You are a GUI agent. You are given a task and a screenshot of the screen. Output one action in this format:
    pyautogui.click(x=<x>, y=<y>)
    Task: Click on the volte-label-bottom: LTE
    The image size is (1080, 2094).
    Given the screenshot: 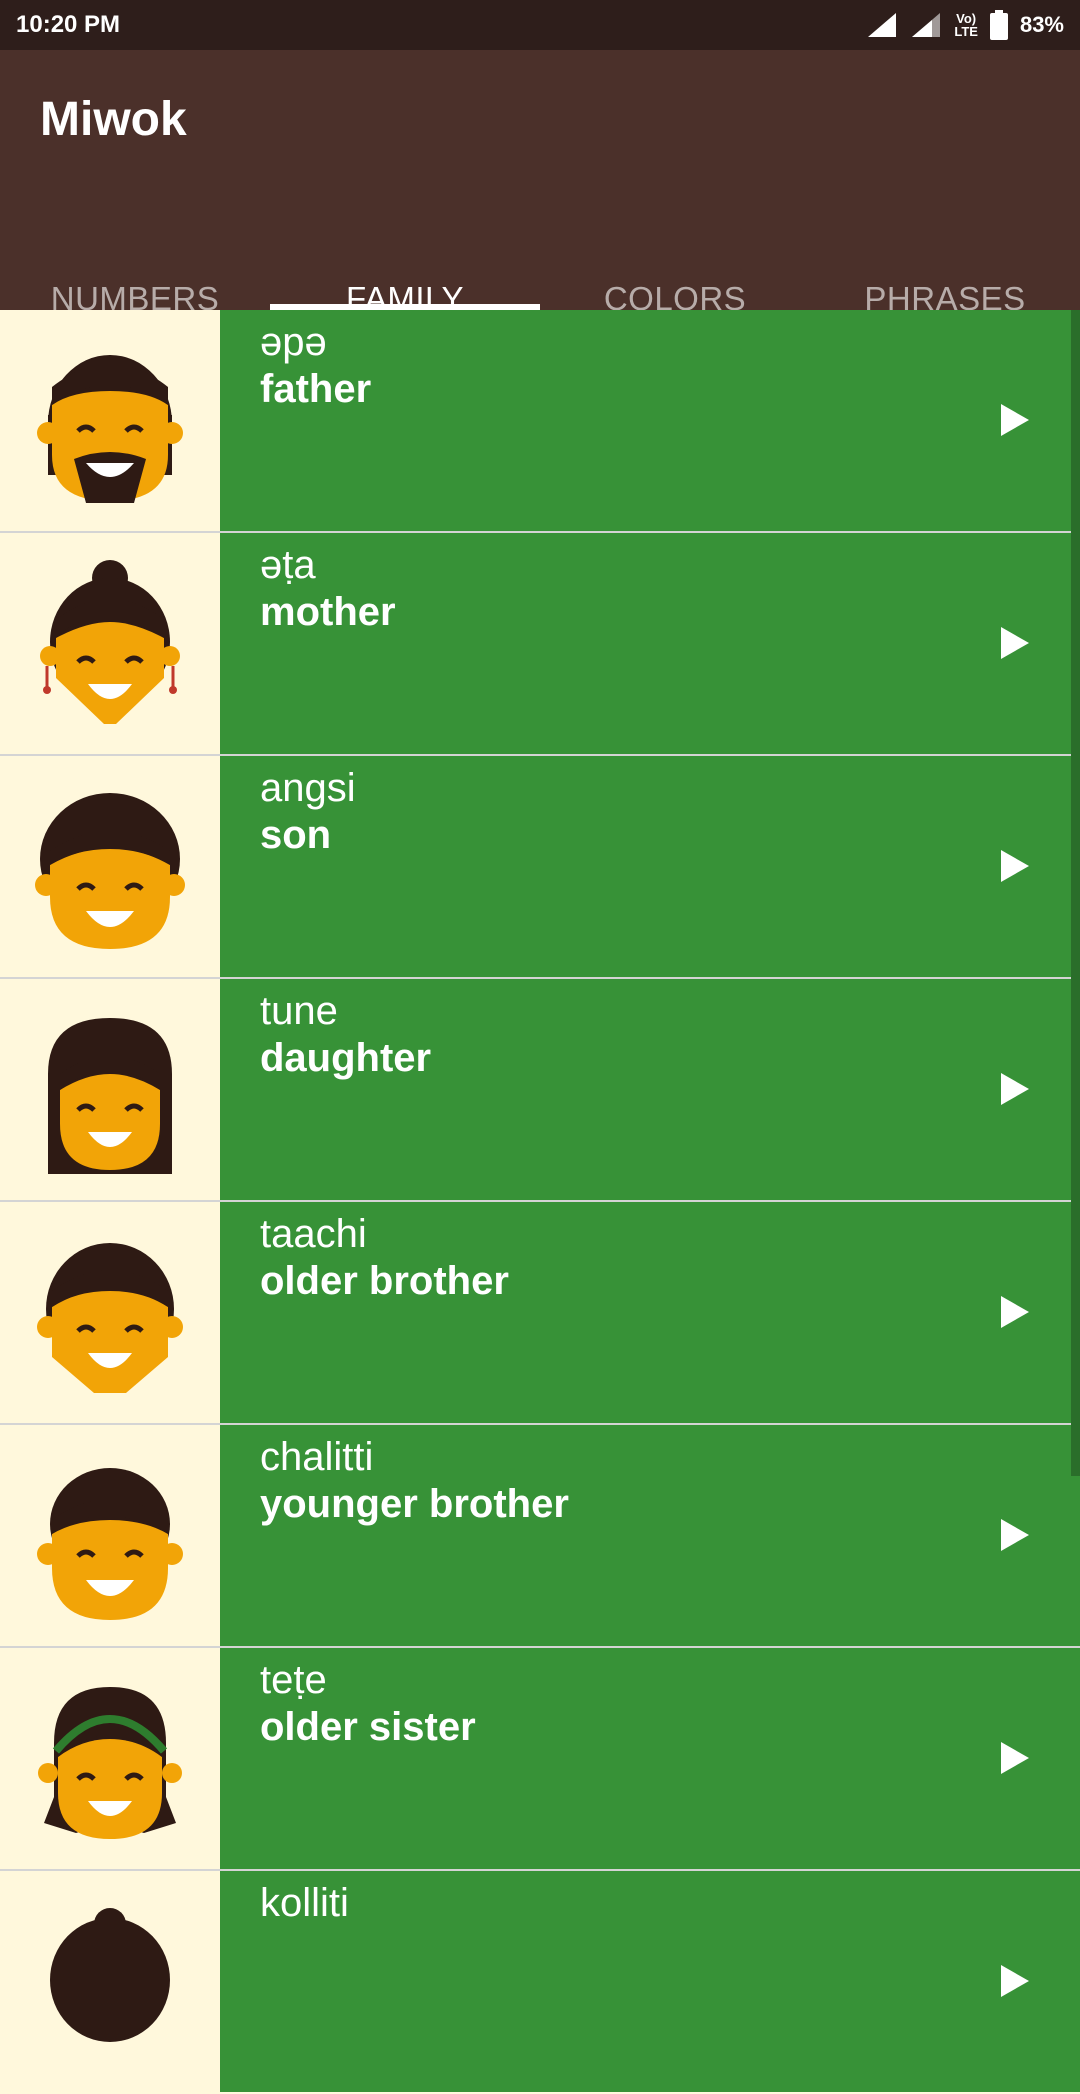 What is the action you would take?
    pyautogui.click(x=966, y=31)
    